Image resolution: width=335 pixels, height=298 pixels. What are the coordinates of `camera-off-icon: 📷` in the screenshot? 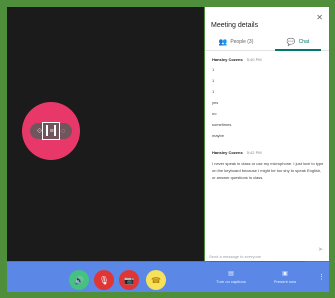 It's located at (129, 280).